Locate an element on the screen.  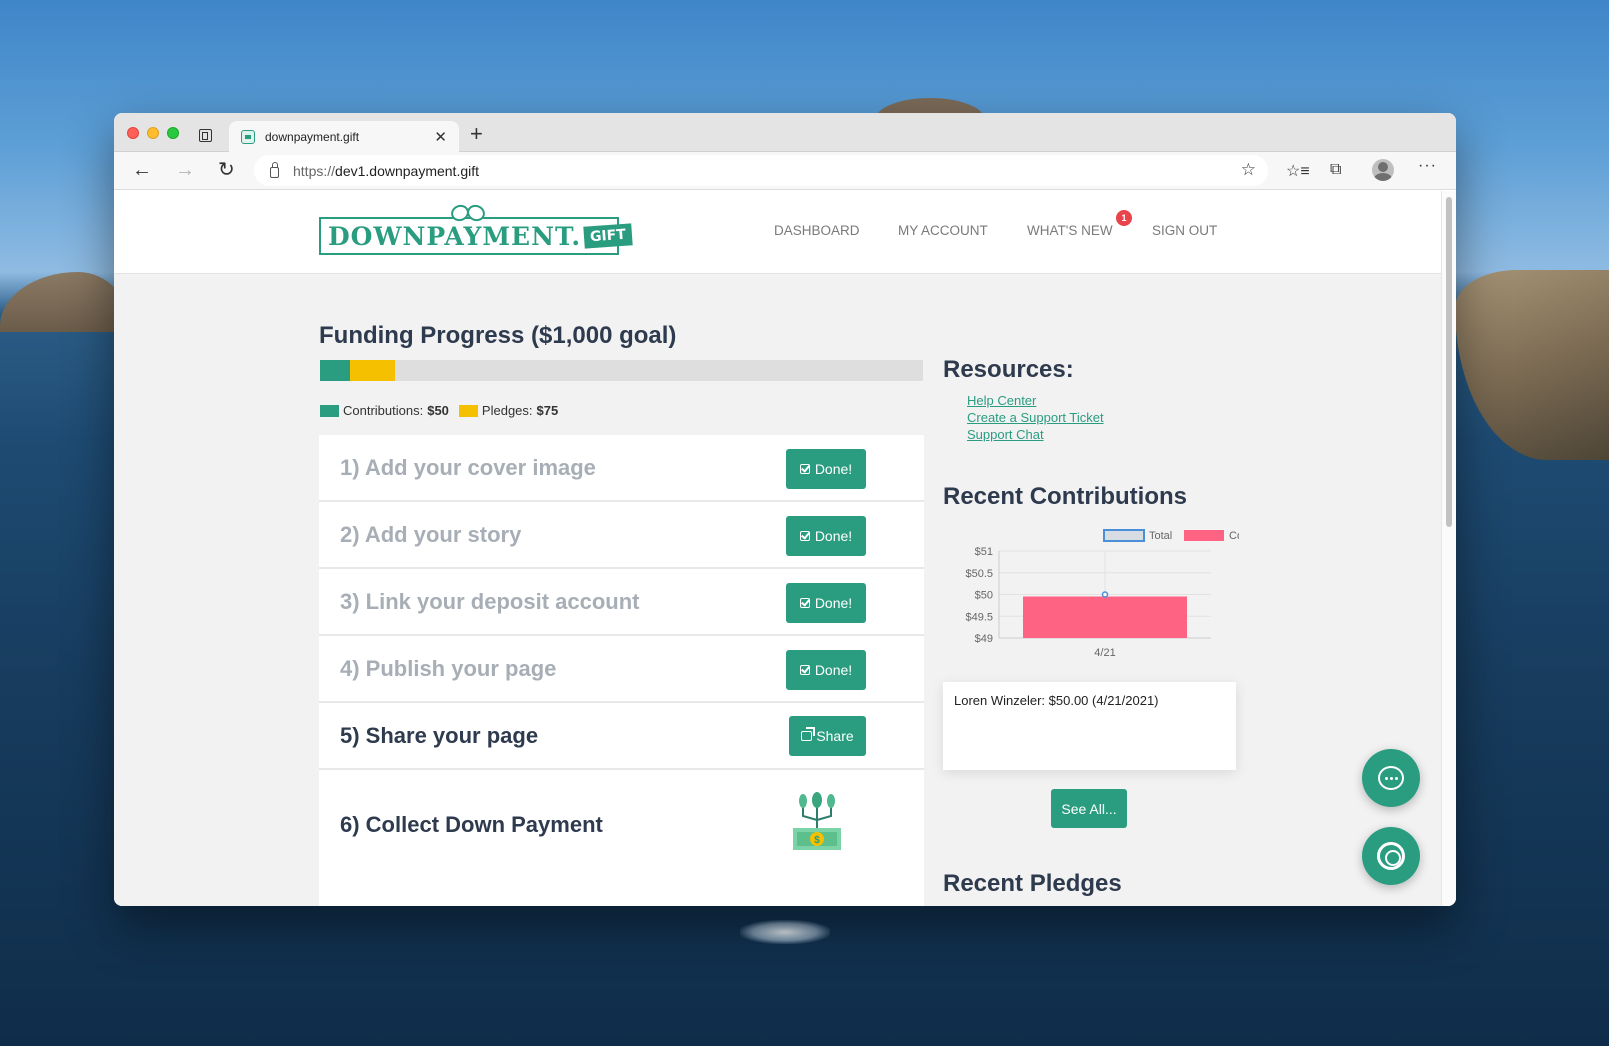
x-tick-label: 4/21 is located at coordinates (1104, 653).